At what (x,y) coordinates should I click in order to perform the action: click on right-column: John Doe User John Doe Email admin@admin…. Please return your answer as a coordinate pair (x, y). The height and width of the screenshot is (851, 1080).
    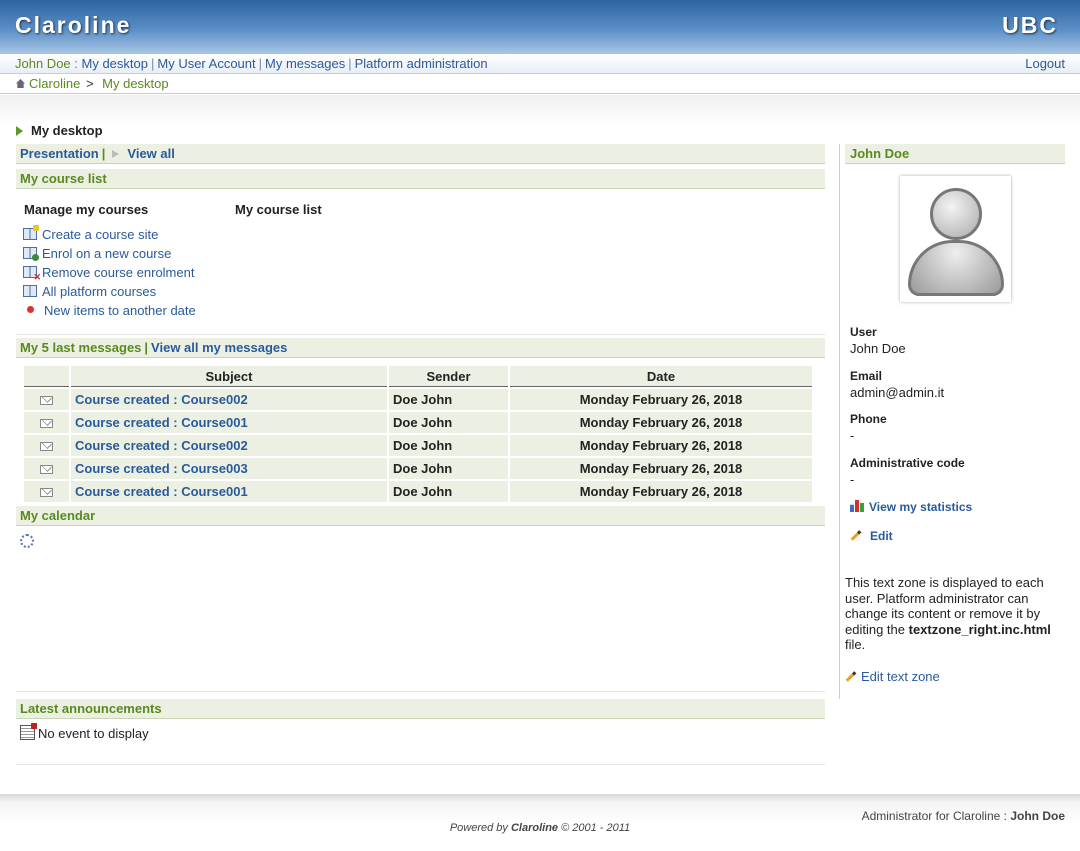
    Looking at the image, I should click on (952, 421).